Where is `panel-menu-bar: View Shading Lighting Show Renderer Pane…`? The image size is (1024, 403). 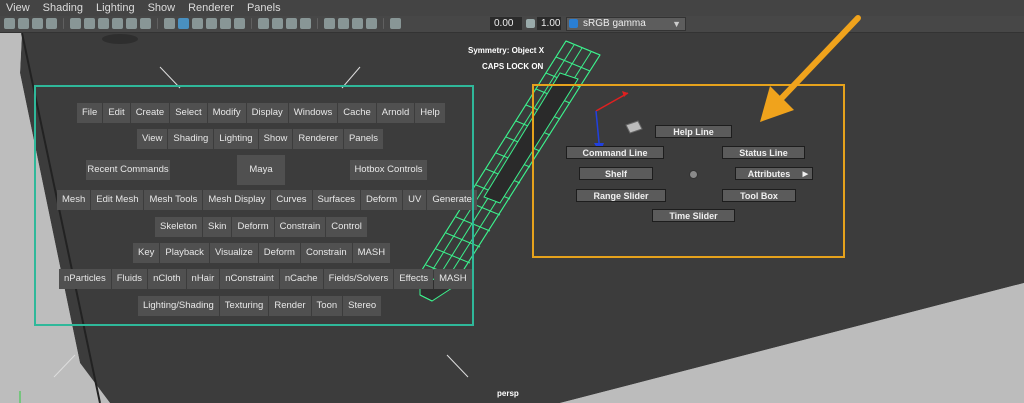
panel-menu-bar: View Shading Lighting Show Renderer Pane… is located at coordinates (512, 8).